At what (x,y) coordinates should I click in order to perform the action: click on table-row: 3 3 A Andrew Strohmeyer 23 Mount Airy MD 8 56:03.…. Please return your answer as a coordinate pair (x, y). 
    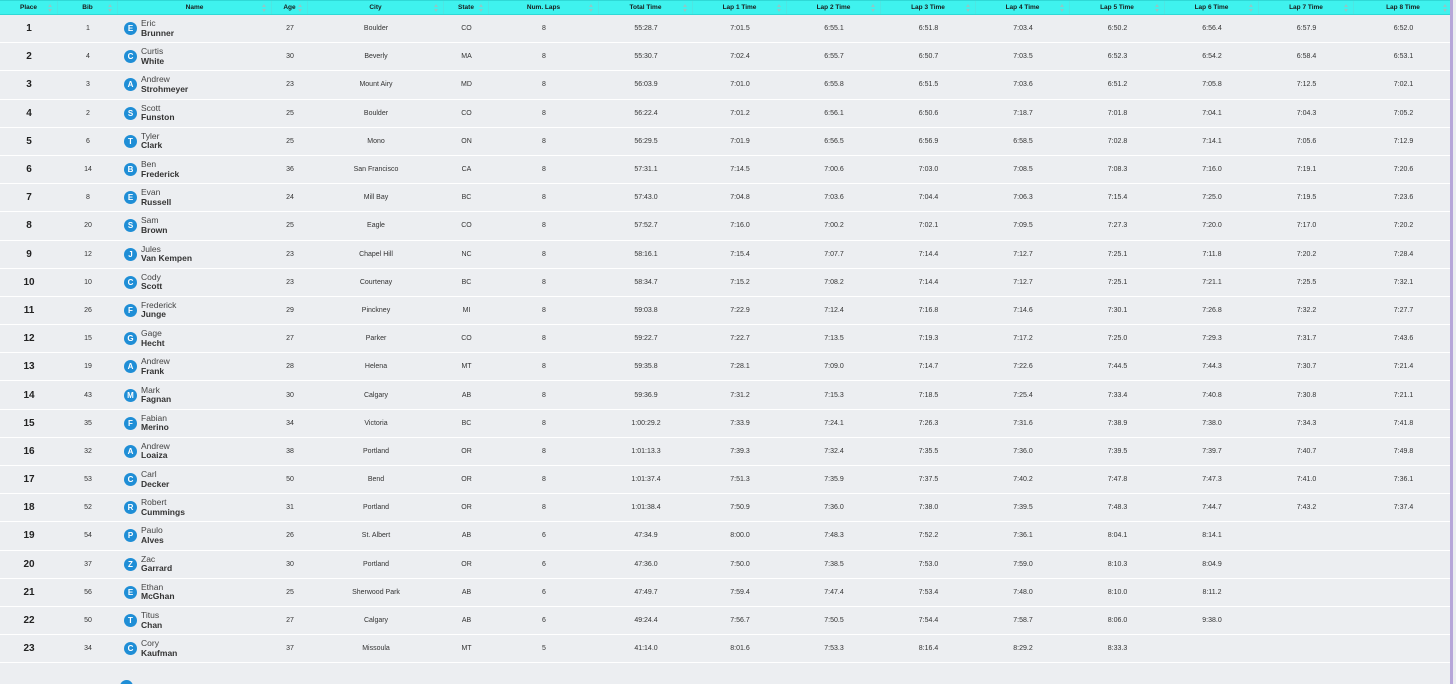
    Looking at the image, I should click on (726, 85).